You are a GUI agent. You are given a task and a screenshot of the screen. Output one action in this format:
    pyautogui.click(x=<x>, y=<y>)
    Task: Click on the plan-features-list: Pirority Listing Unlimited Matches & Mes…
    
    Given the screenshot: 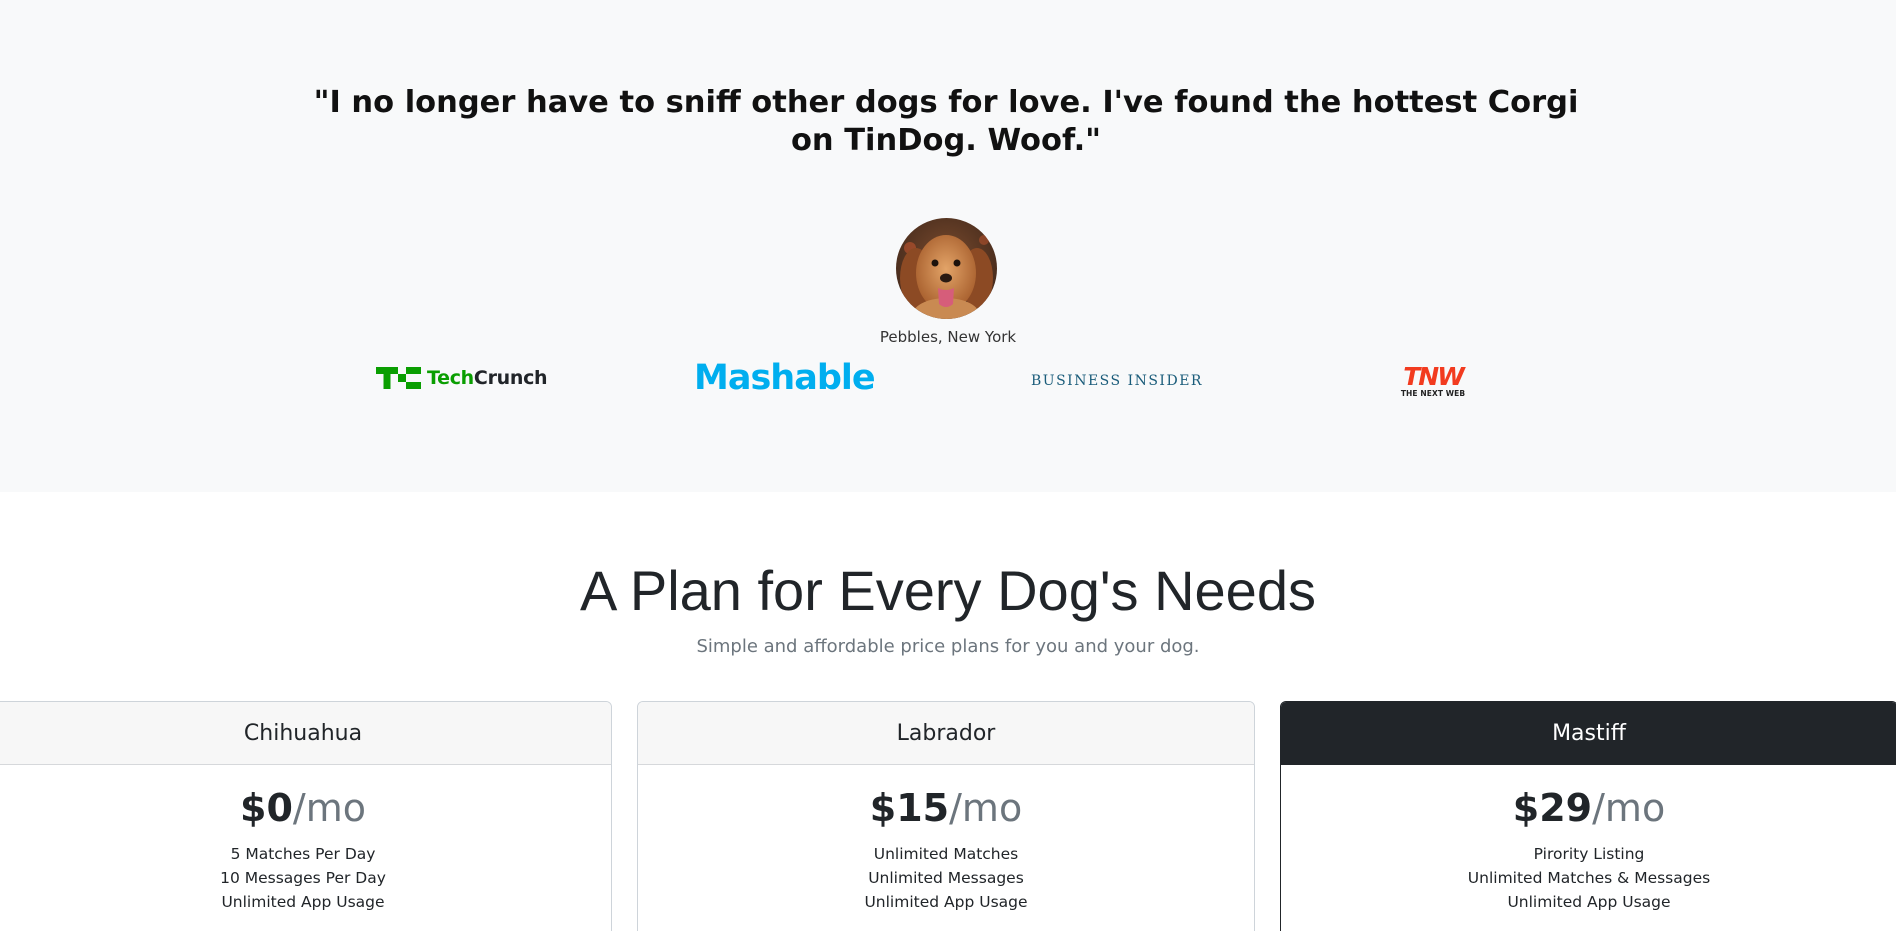 What is the action you would take?
    pyautogui.click(x=1588, y=878)
    